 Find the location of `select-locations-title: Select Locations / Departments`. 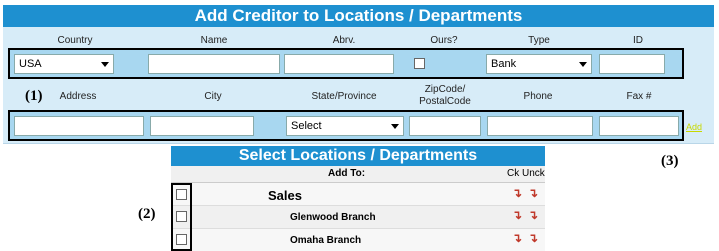

select-locations-title: Select Locations / Departments is located at coordinates (358, 156).